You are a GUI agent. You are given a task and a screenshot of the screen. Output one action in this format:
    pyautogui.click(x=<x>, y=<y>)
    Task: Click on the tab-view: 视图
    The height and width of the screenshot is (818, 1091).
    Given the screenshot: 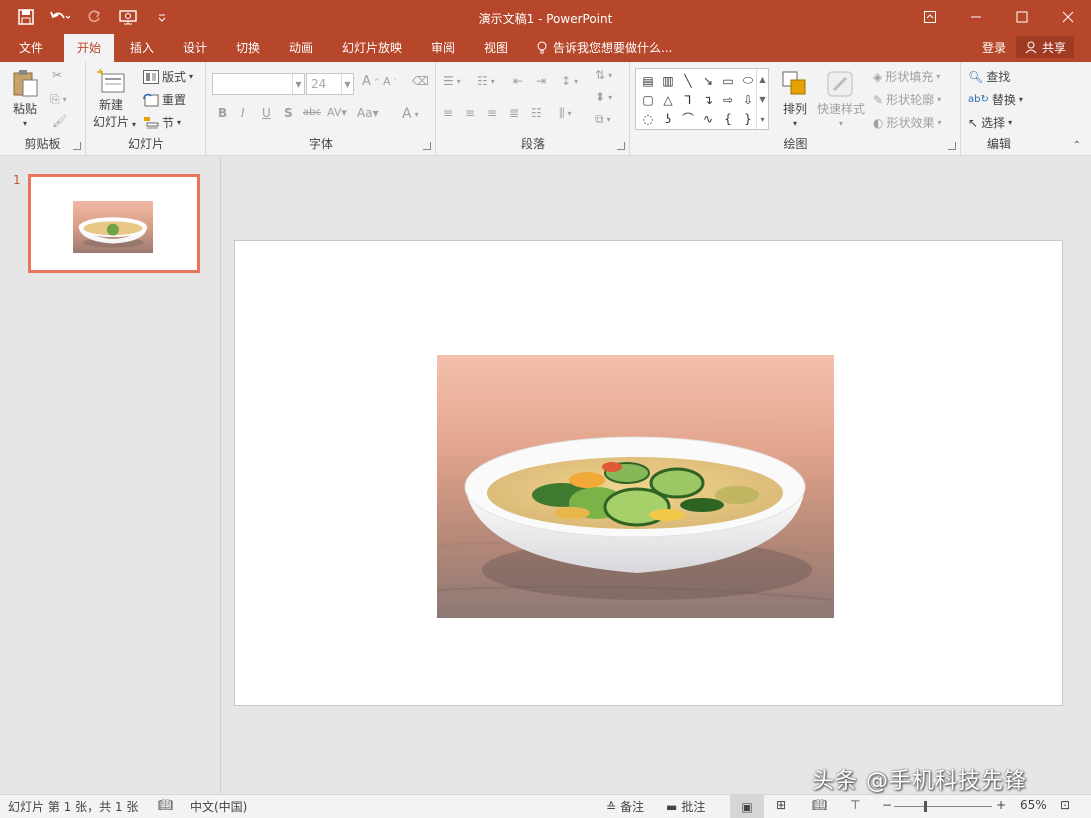 What is the action you would take?
    pyautogui.click(x=496, y=48)
    